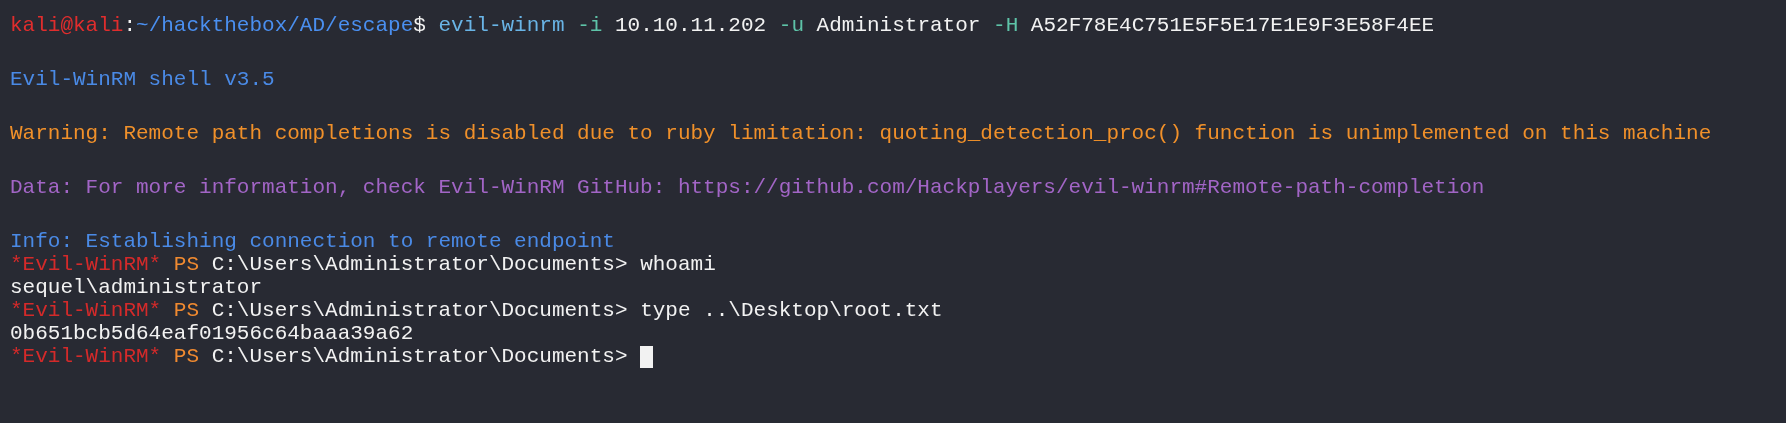 This screenshot has width=1786, height=423. I want to click on terminal-line: sequel\administrator, so click(136, 287).